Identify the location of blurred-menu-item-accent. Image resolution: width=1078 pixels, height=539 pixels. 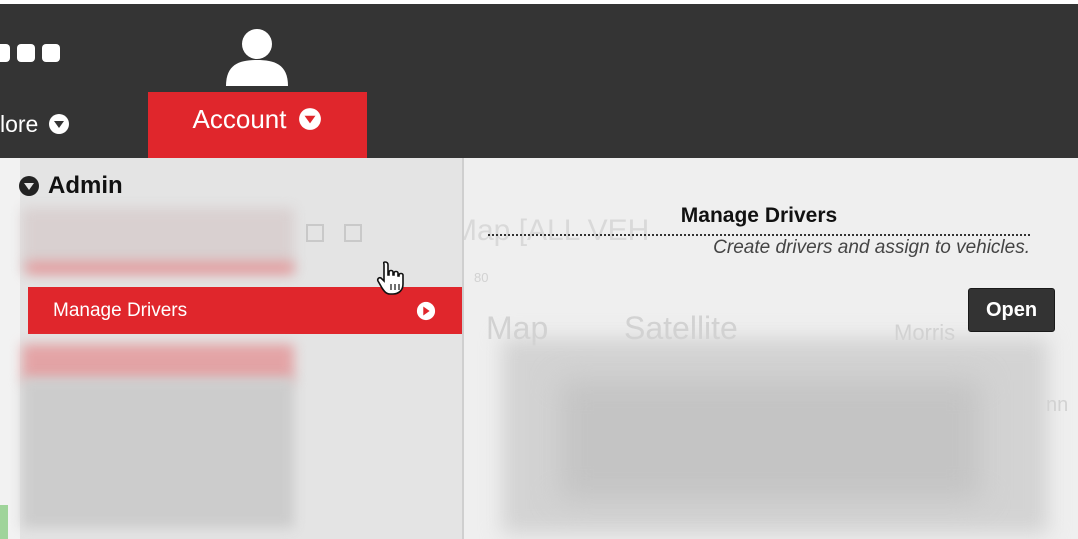
(160, 268).